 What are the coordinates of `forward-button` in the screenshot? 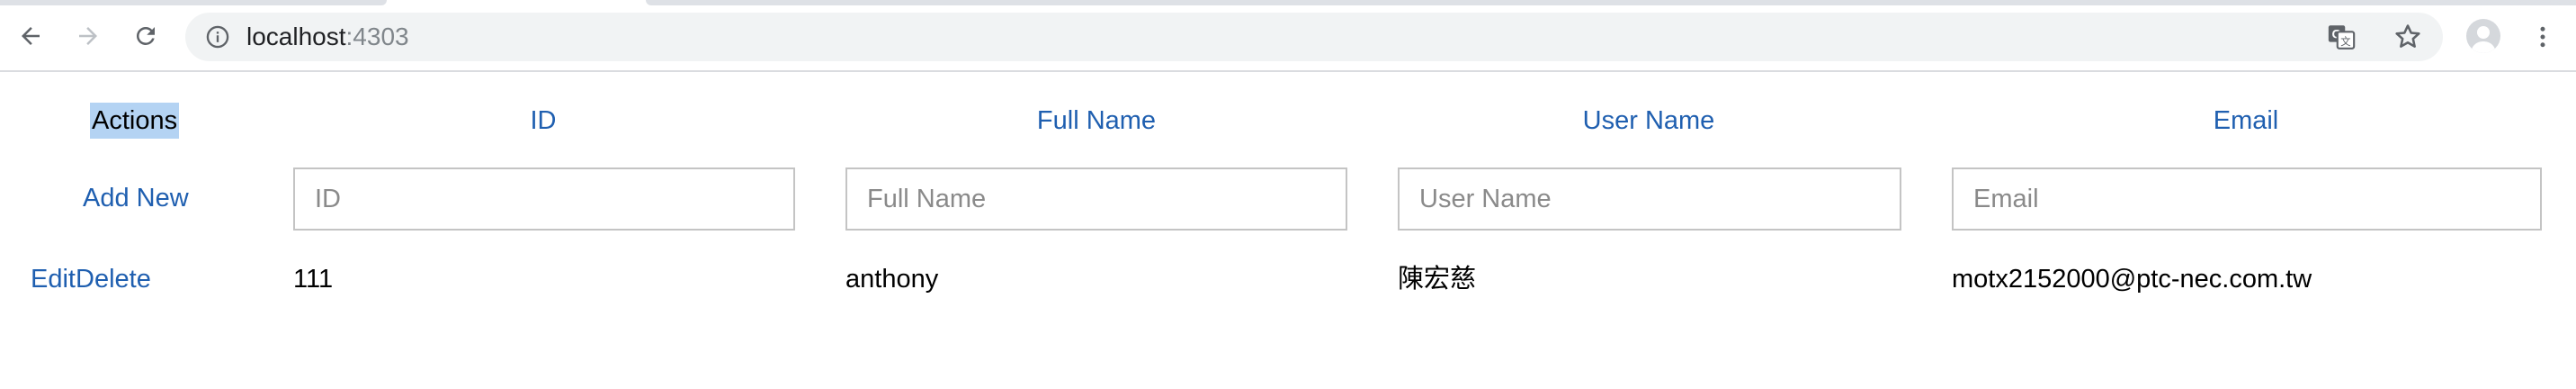 It's located at (88, 36).